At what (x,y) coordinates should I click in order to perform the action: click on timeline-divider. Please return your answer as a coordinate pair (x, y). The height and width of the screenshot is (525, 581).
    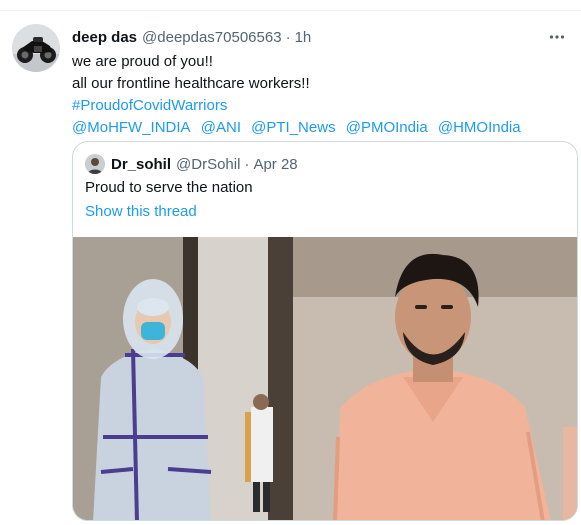
    Looking at the image, I should click on (290, 5).